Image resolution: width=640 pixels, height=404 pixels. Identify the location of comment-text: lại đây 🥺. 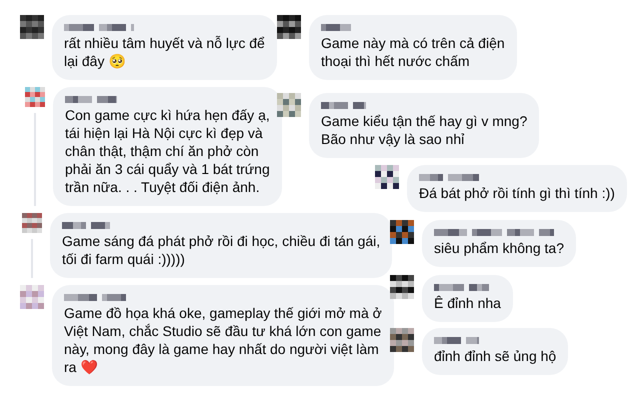
(95, 61).